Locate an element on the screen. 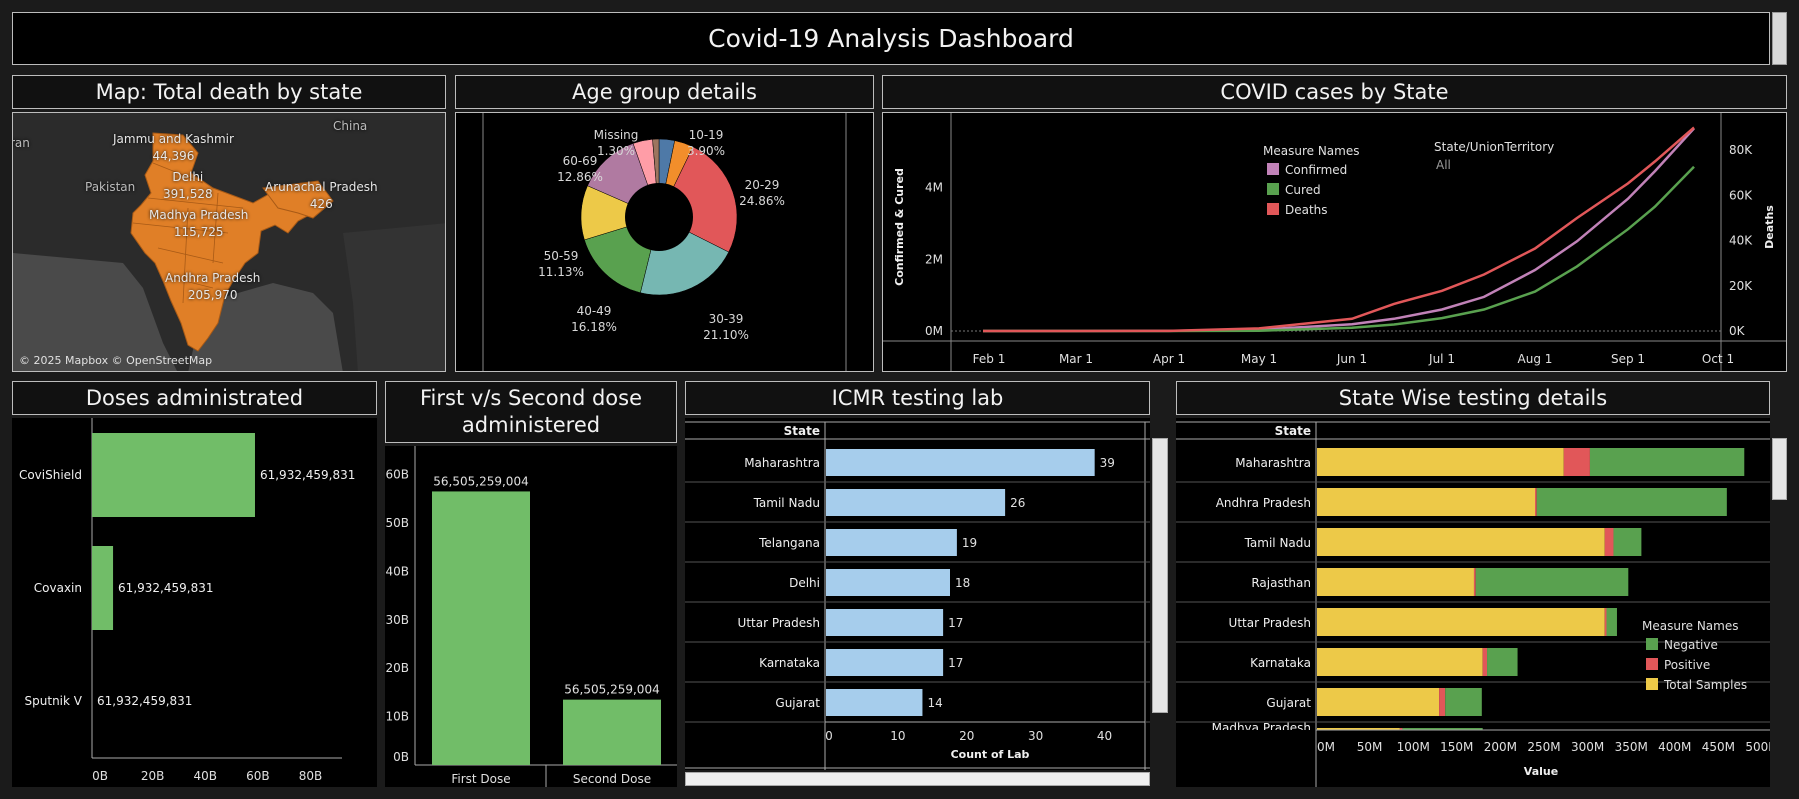  map-label-ap: Andhra Pradesh 205,970 is located at coordinates (212, 287).